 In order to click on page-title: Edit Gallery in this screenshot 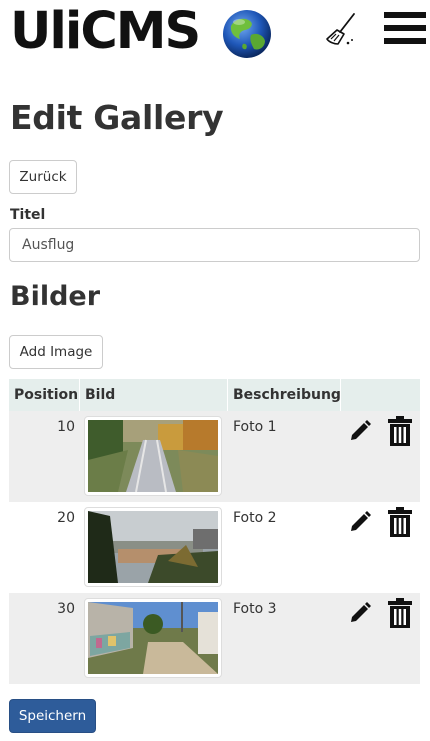, I will do `click(117, 117)`.